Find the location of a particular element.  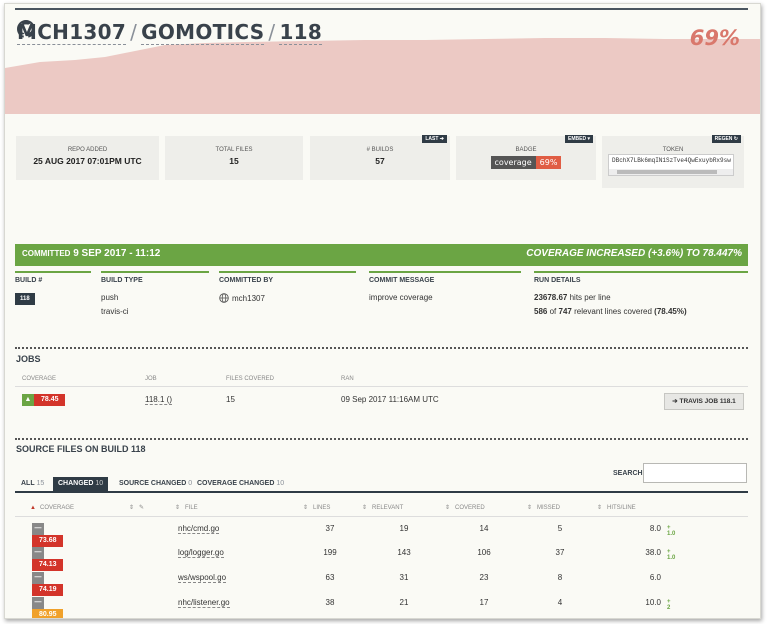

hits-delta: + 2 is located at coordinates (669, 605).